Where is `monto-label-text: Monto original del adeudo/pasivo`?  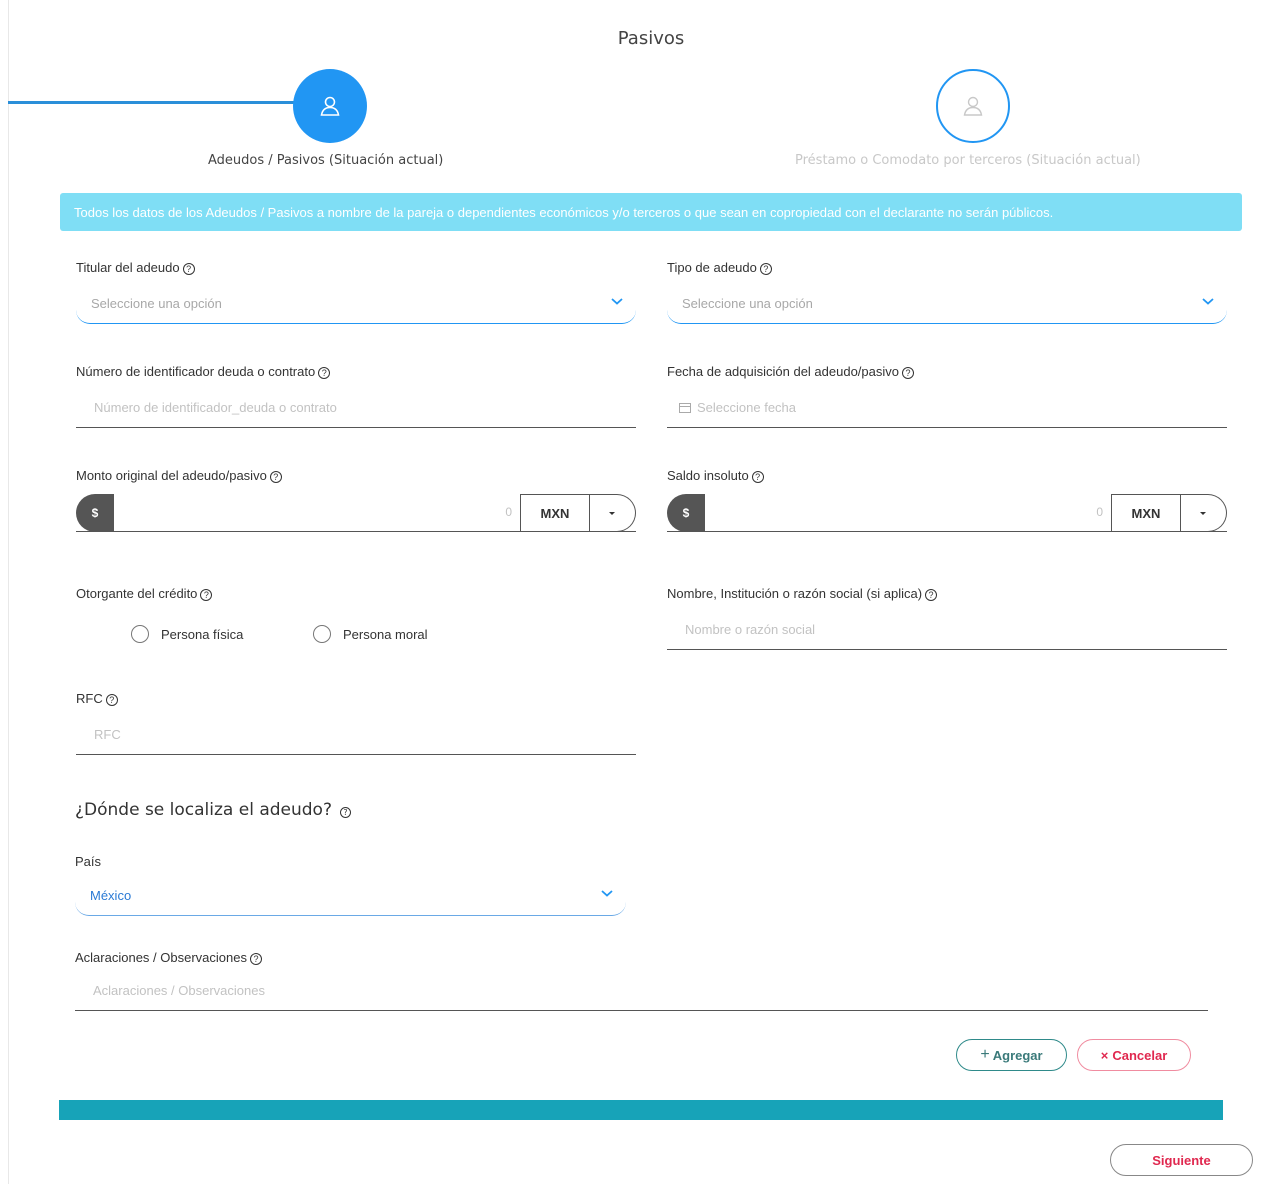
monto-label-text: Monto original del adeudo/pasivo is located at coordinates (171, 475).